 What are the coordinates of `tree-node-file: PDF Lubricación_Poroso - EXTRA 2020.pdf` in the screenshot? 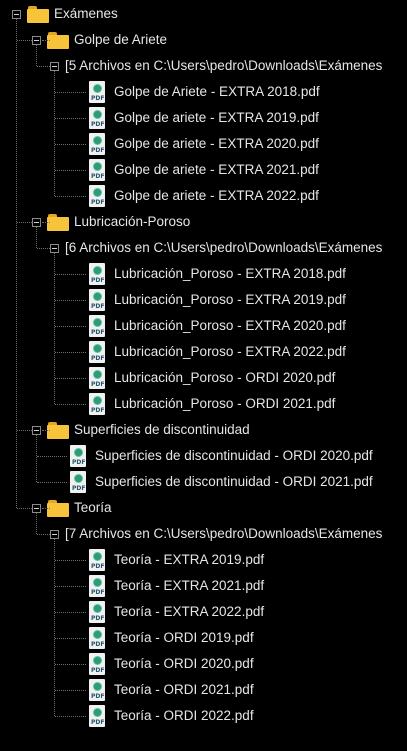 It's located at (217, 326).